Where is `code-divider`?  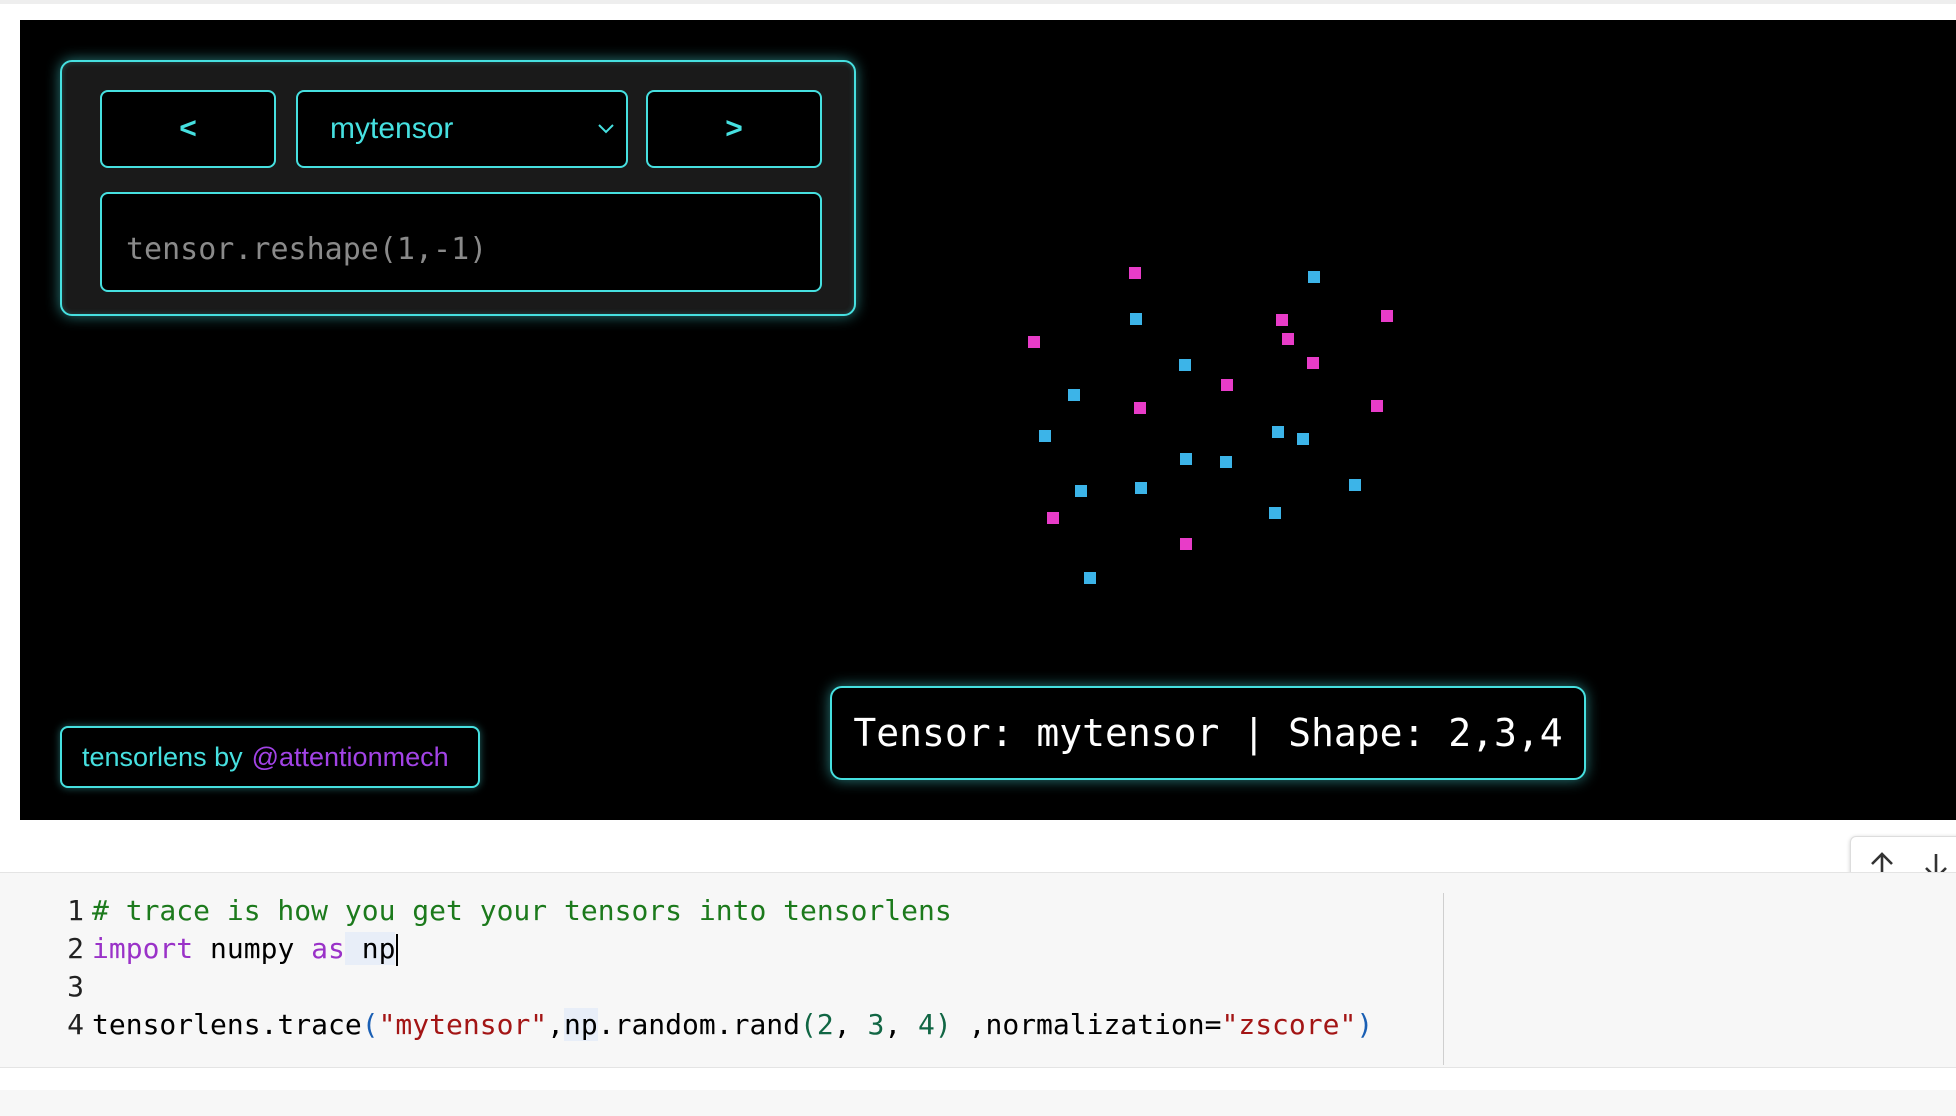
code-divider is located at coordinates (1443, 979).